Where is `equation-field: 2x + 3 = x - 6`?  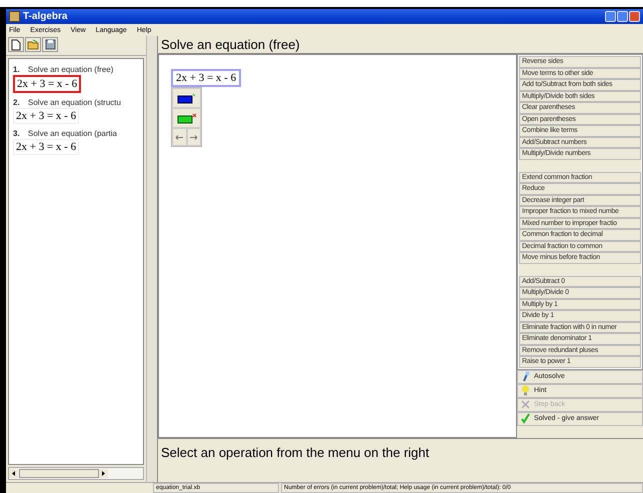 equation-field: 2x + 3 = x - 6 is located at coordinates (206, 78).